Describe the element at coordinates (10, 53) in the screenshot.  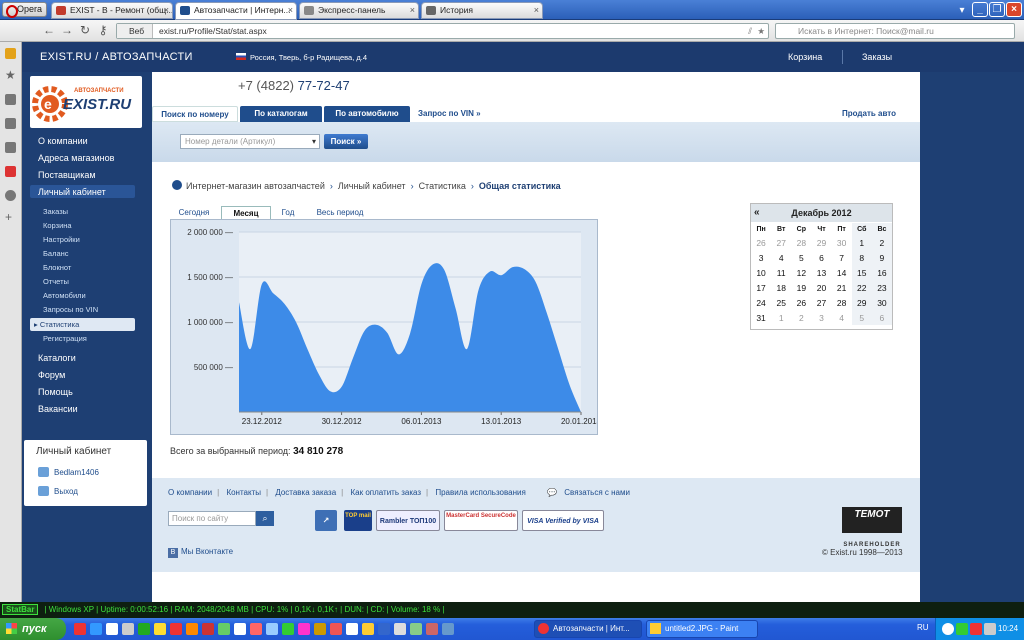
I see `speed-dial-panel-icon` at that location.